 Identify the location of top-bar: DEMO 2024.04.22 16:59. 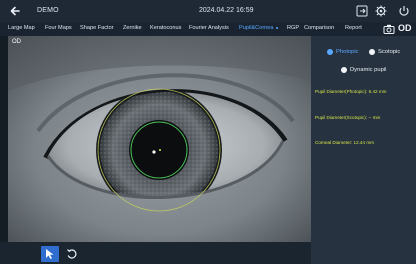
(208, 11).